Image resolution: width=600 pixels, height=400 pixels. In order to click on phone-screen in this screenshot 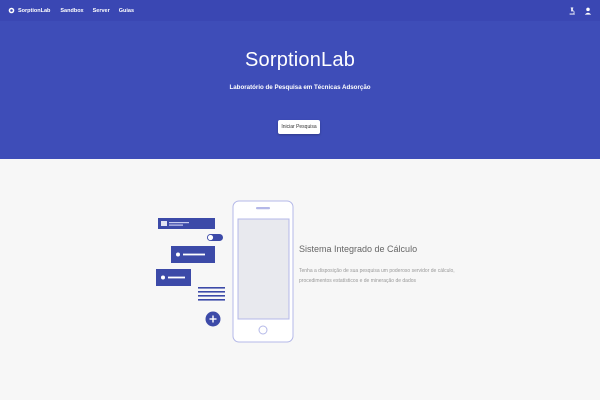, I will do `click(263, 269)`.